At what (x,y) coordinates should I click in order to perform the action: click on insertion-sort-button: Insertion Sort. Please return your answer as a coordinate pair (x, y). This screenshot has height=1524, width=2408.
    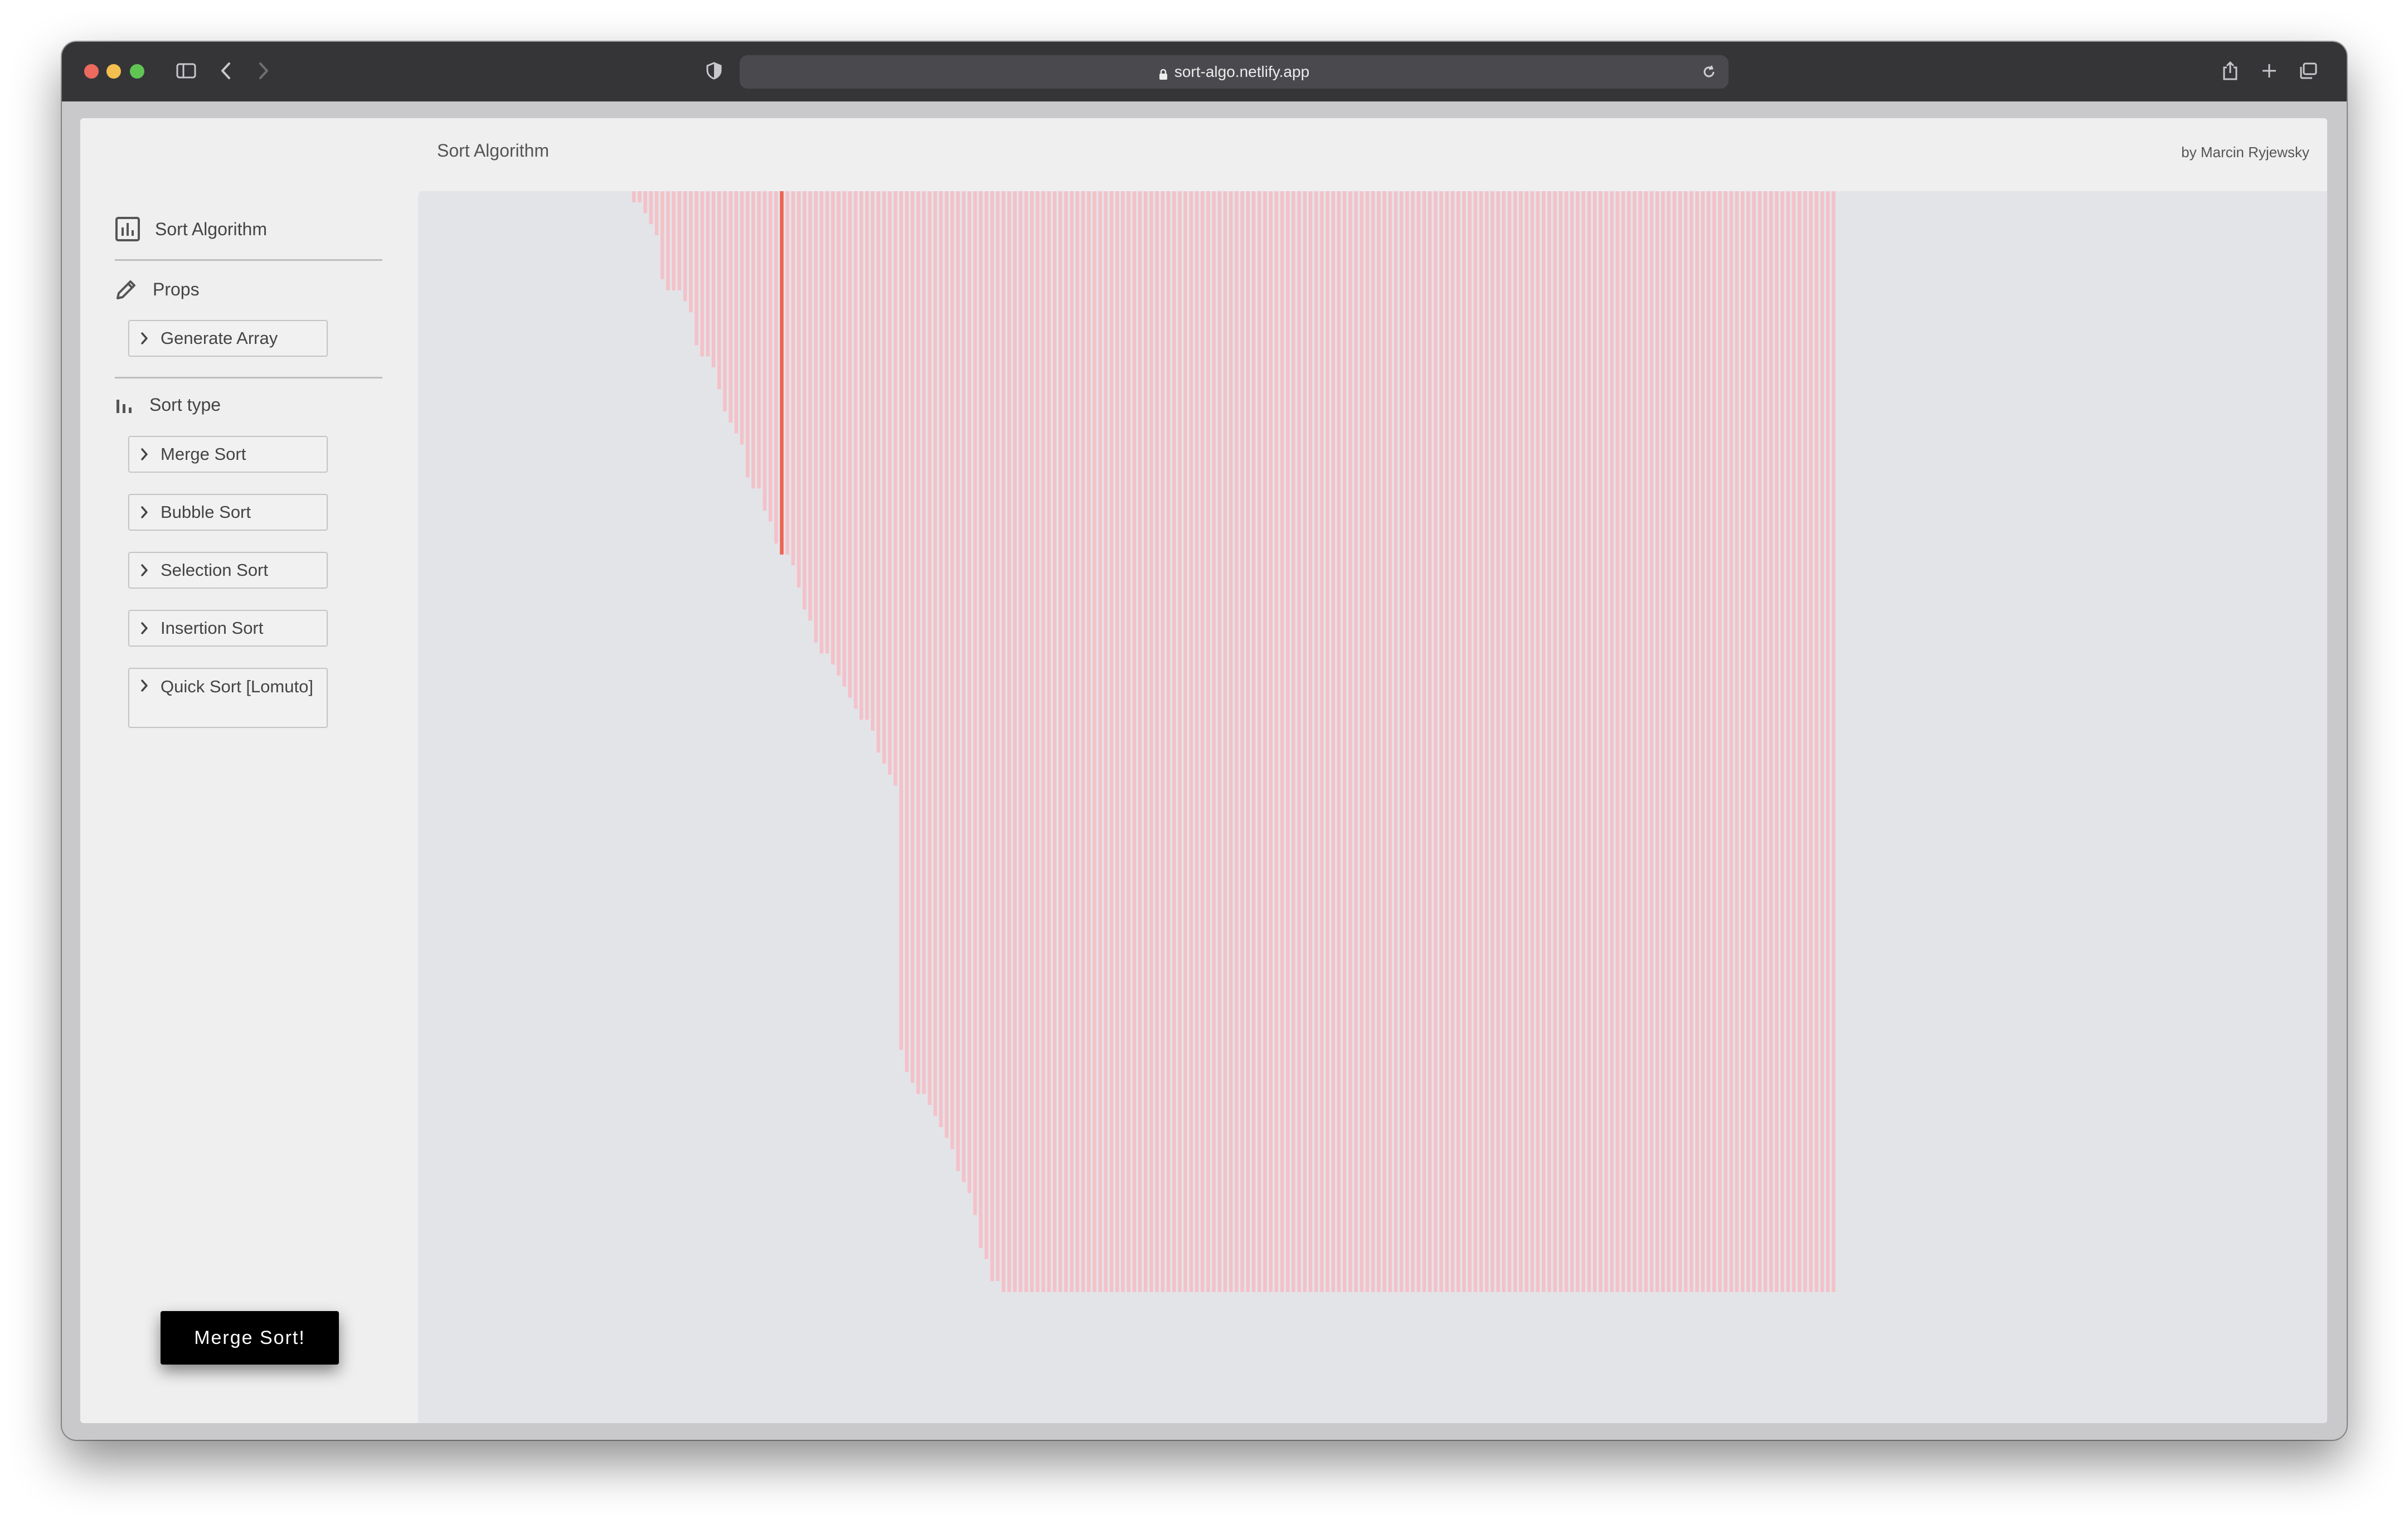
    Looking at the image, I should click on (228, 629).